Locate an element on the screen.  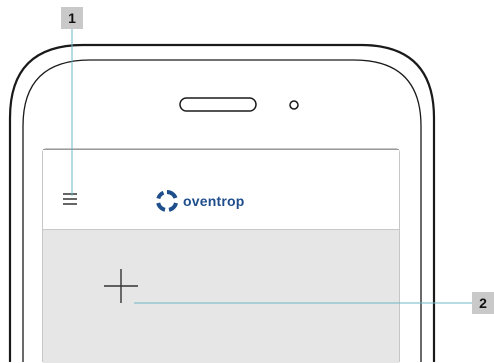
plus-icon is located at coordinates (121, 286).